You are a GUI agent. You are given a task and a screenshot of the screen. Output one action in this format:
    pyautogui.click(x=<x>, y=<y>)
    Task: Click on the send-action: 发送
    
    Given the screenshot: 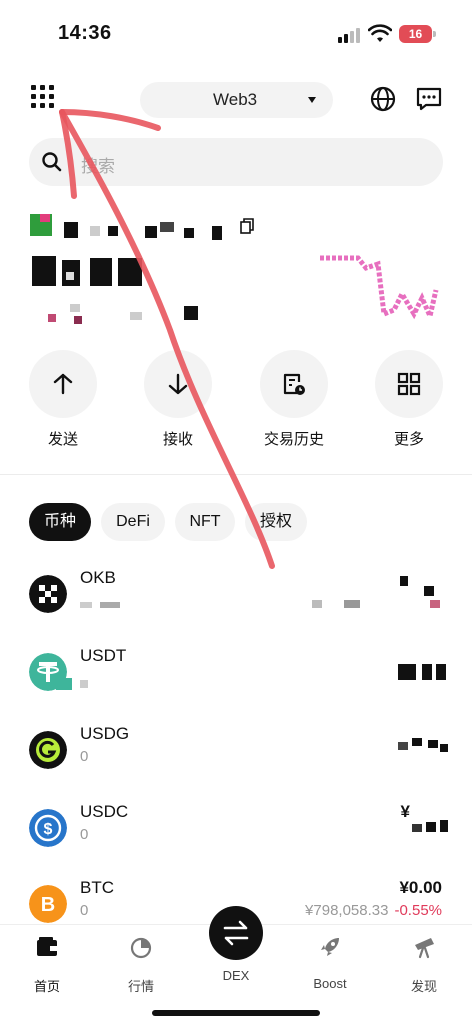 What is the action you would take?
    pyautogui.click(x=63, y=399)
    